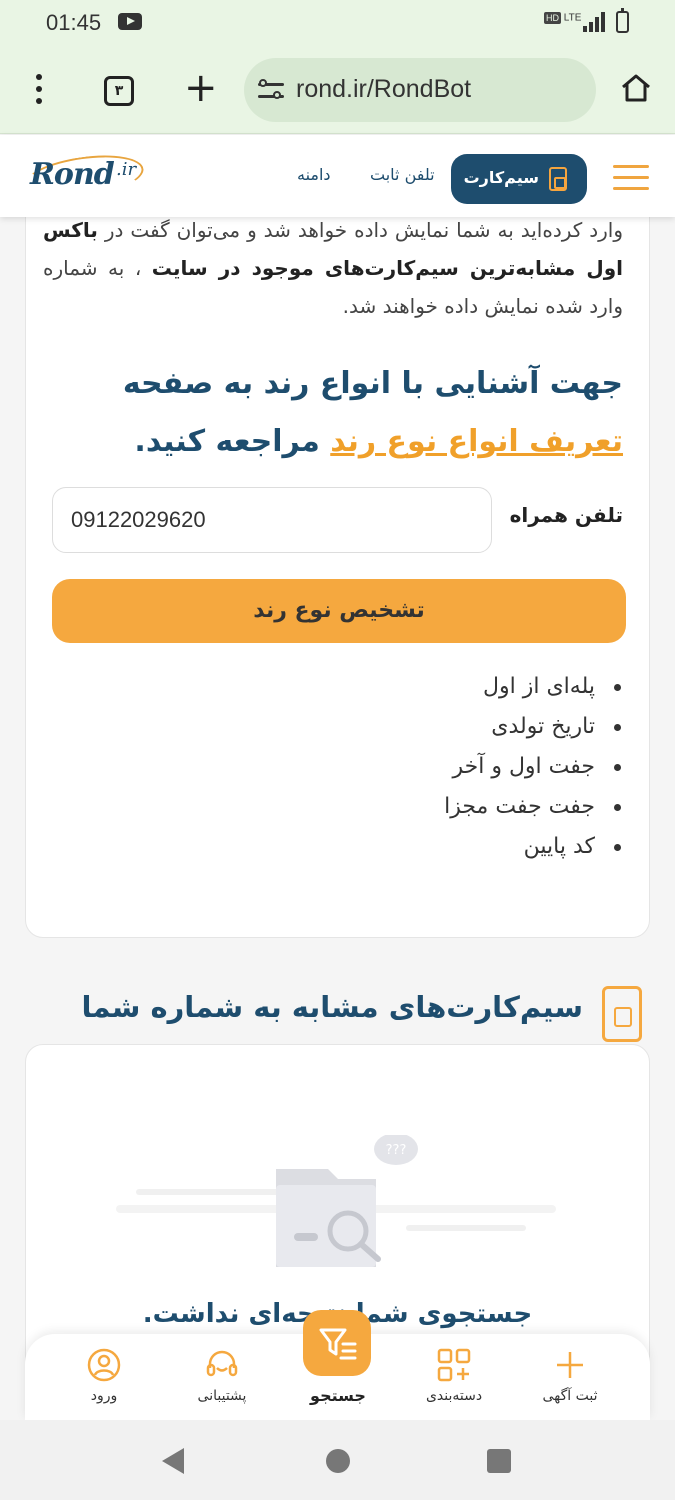  I want to click on list-item: پله‌ای از اول, so click(533, 687).